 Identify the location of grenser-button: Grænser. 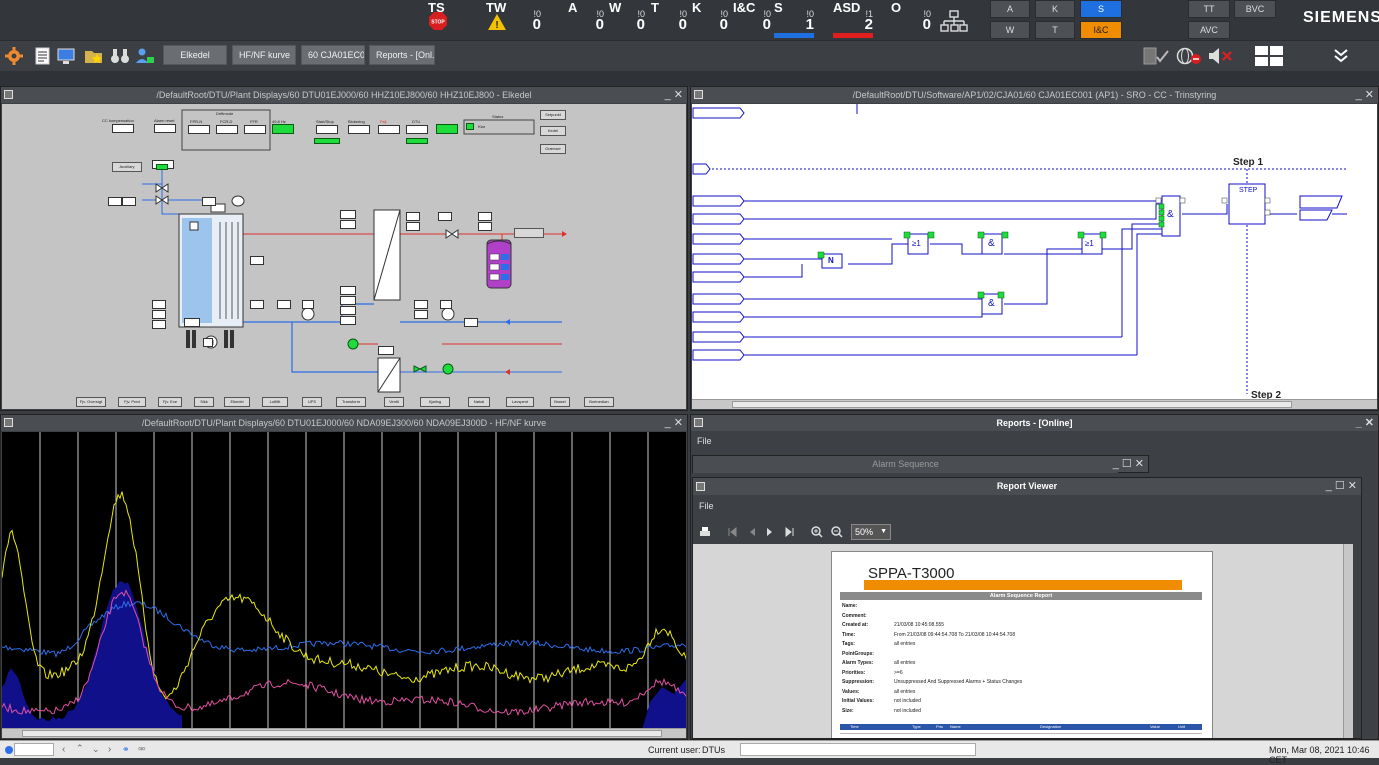
(553, 149).